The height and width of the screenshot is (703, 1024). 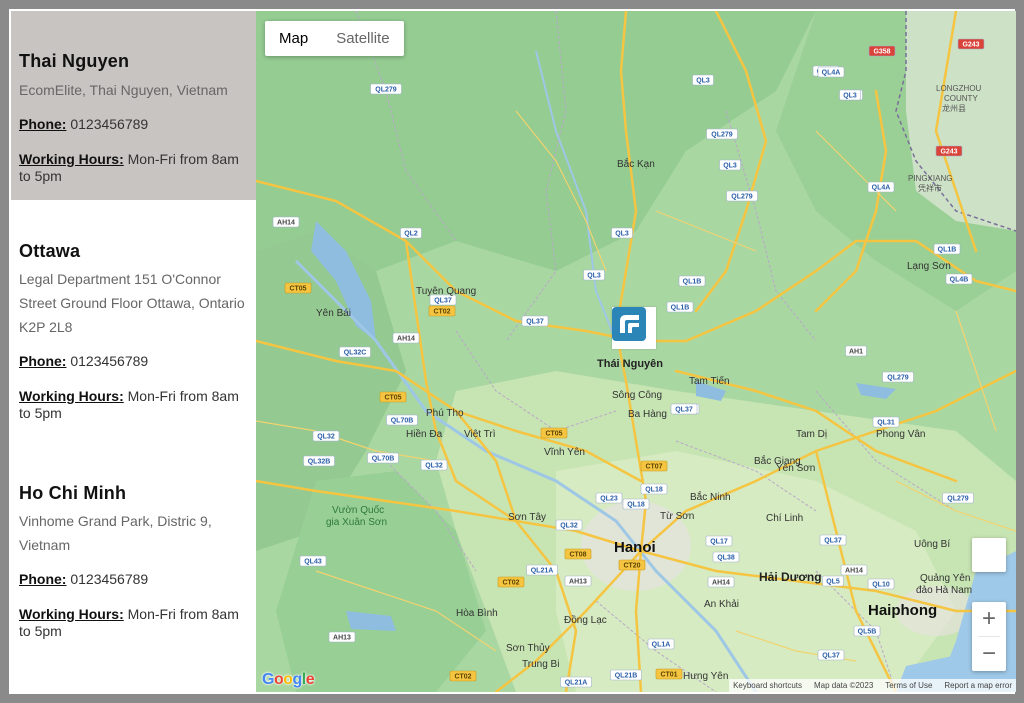 I want to click on place-label: Yên Sơn, so click(x=795, y=468).